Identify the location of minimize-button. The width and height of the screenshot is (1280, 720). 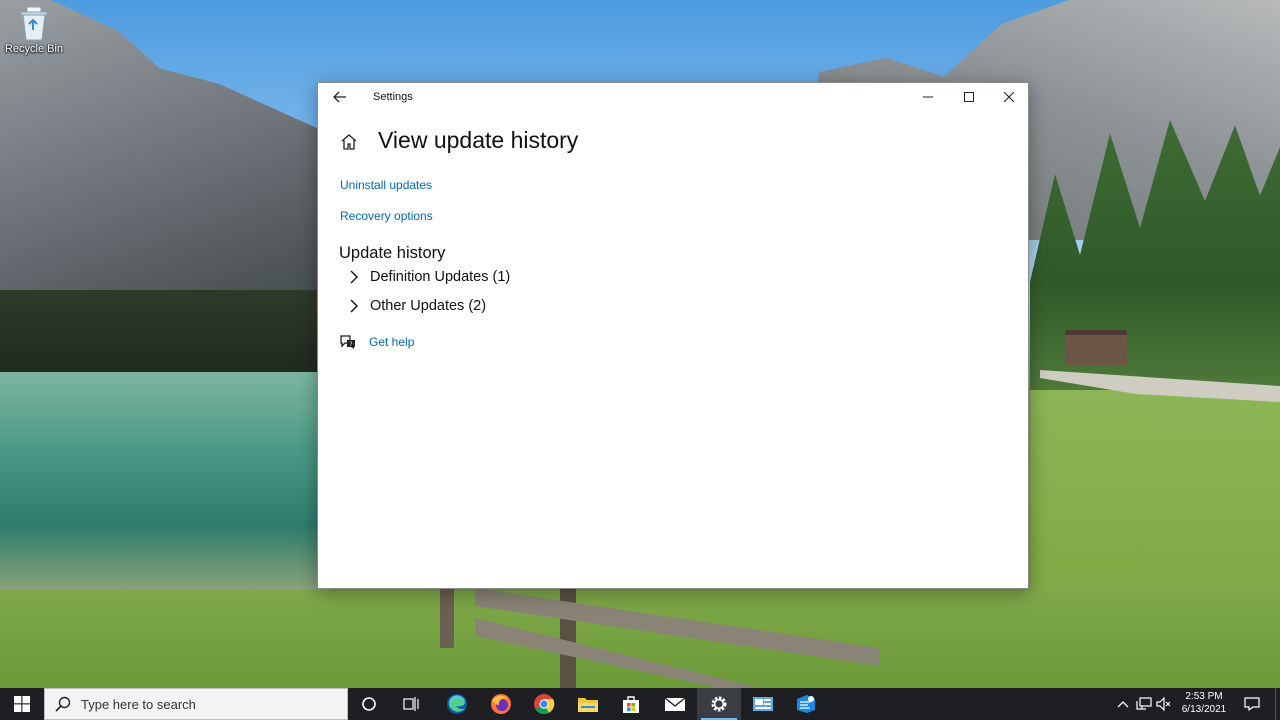
(927, 97).